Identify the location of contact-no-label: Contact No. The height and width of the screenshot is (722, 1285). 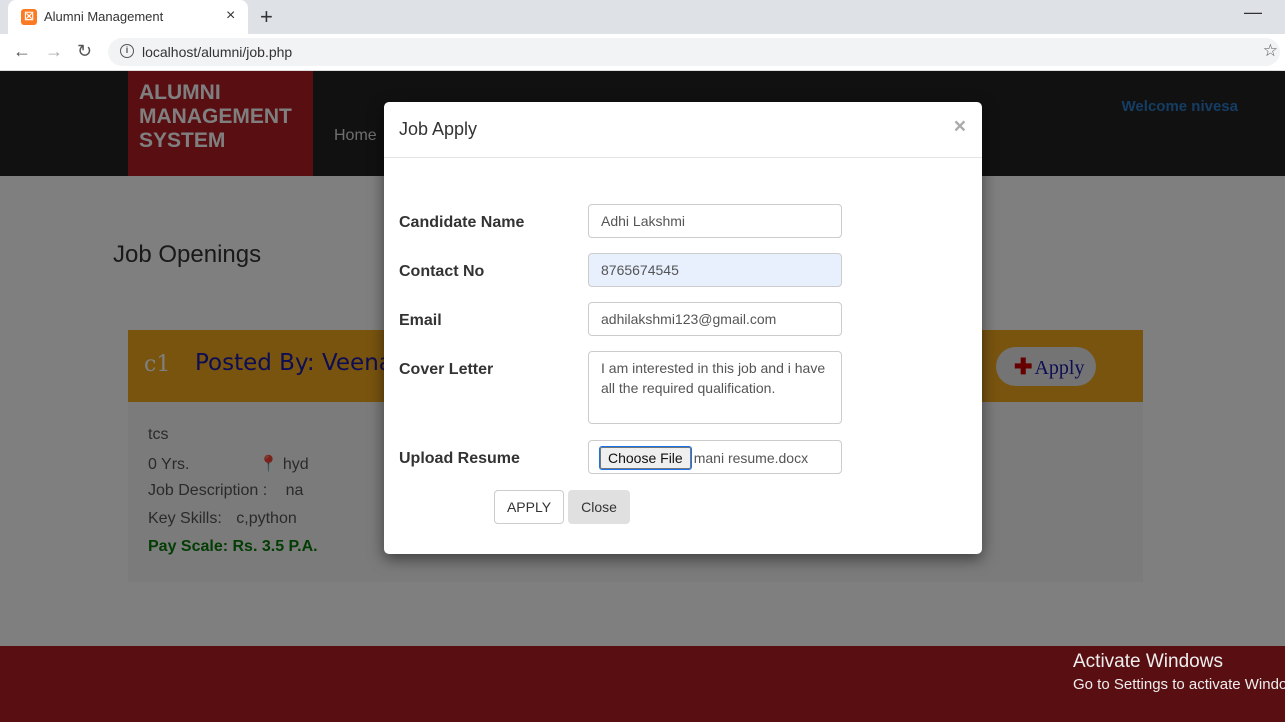
(442, 271).